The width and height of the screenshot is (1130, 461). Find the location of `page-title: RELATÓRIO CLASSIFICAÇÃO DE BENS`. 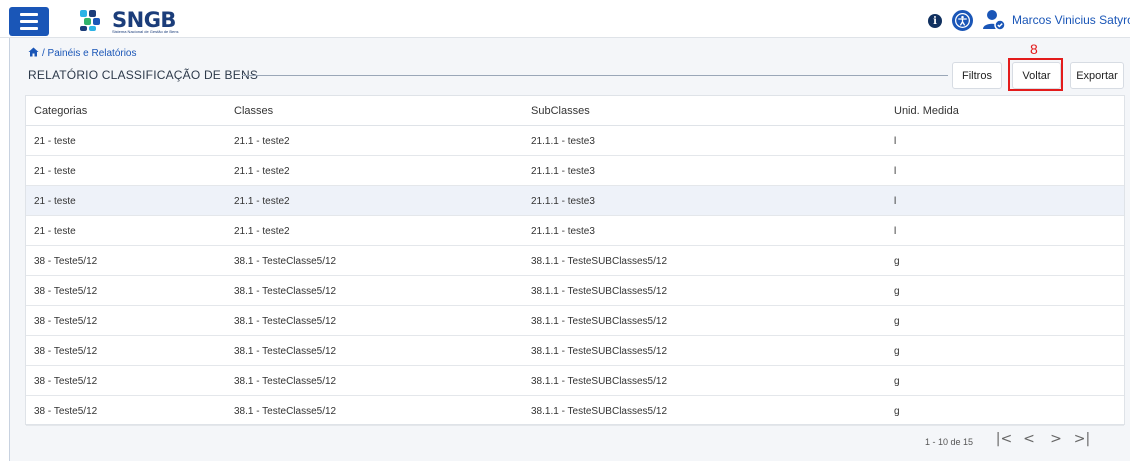

page-title: RELATÓRIO CLASSIFICAÇÃO DE BENS is located at coordinates (143, 75).